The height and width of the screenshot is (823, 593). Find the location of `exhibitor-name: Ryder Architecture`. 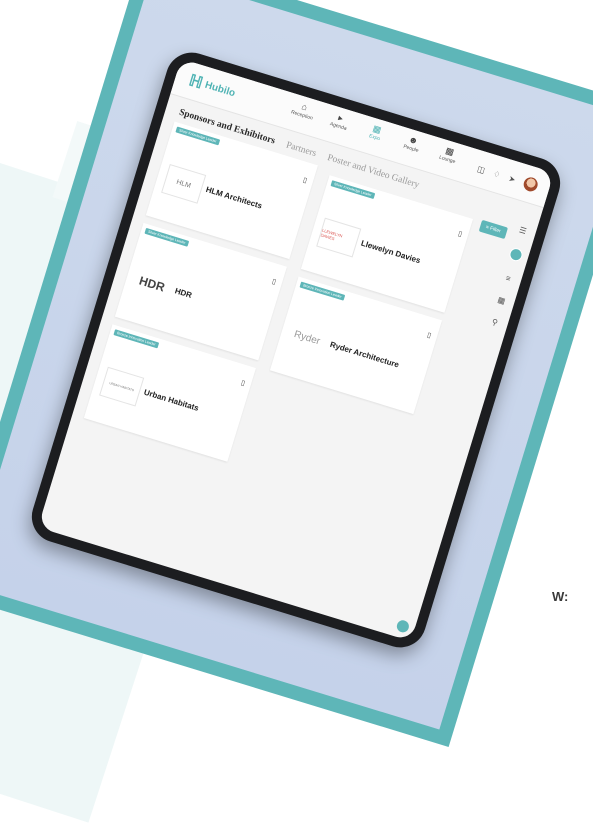

exhibitor-name: Ryder Architecture is located at coordinates (364, 354).